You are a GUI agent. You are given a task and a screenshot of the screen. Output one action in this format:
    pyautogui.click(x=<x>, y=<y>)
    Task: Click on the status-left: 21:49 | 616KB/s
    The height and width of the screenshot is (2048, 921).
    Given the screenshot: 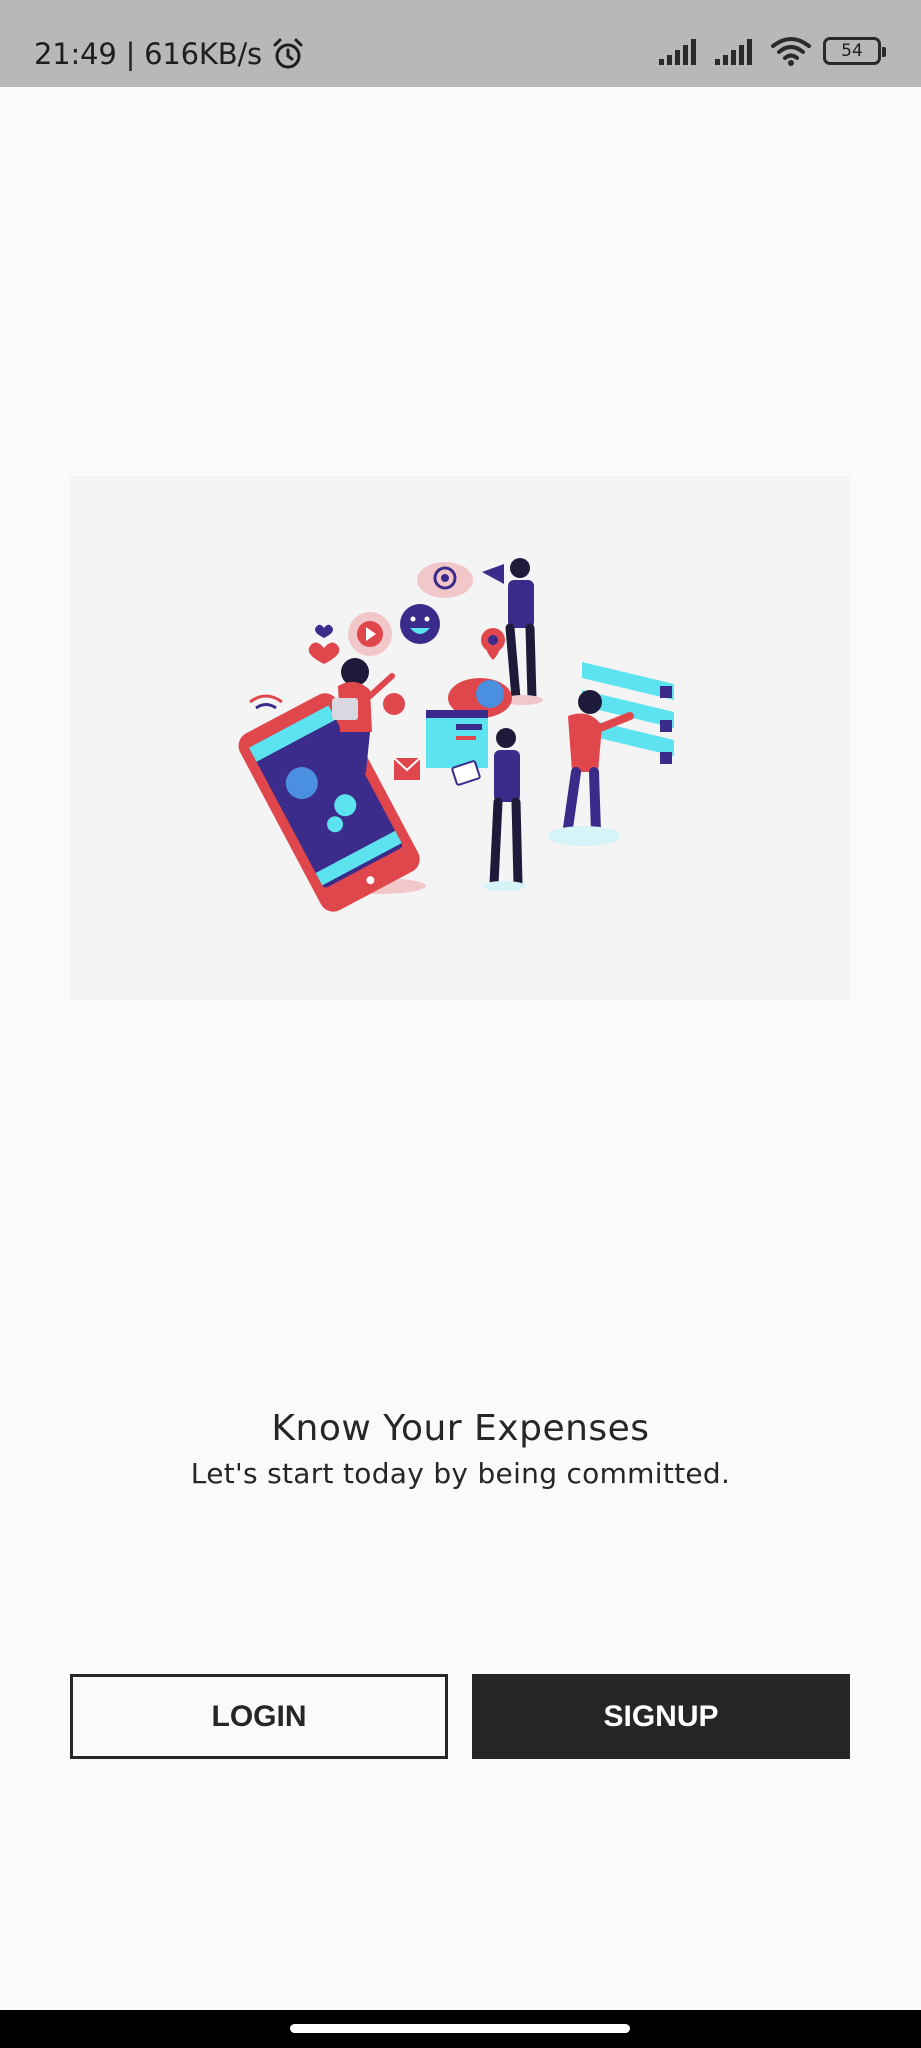 What is the action you would take?
    pyautogui.click(x=170, y=54)
    